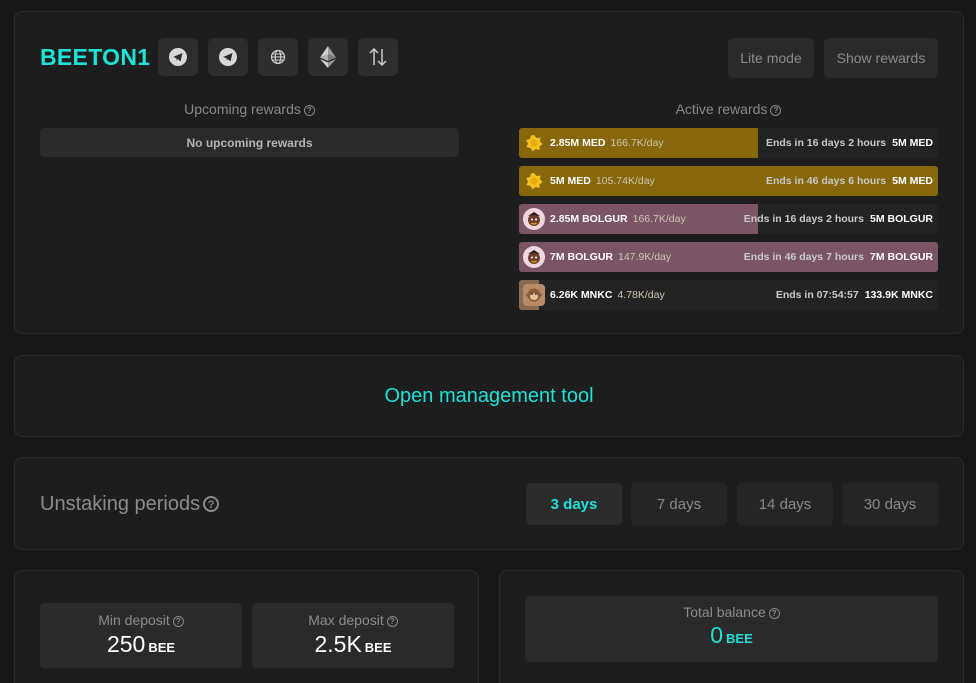 This screenshot has width=976, height=683. What do you see at coordinates (645, 257) in the screenshot?
I see `reward-rate: 147.9K/day` at bounding box center [645, 257].